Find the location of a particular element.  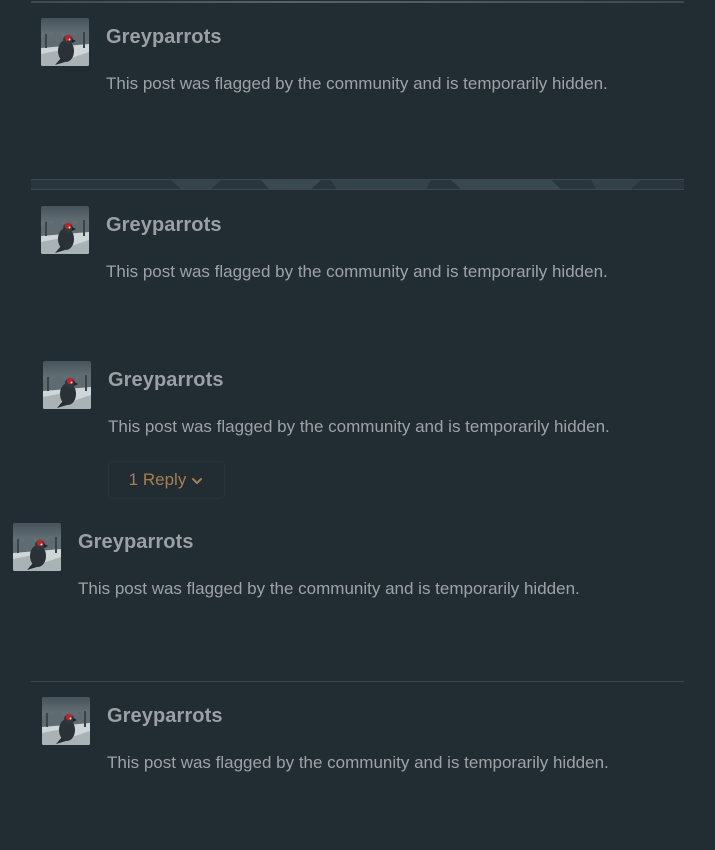

replies-toggle-button: 1 Reply is located at coordinates (166, 480).